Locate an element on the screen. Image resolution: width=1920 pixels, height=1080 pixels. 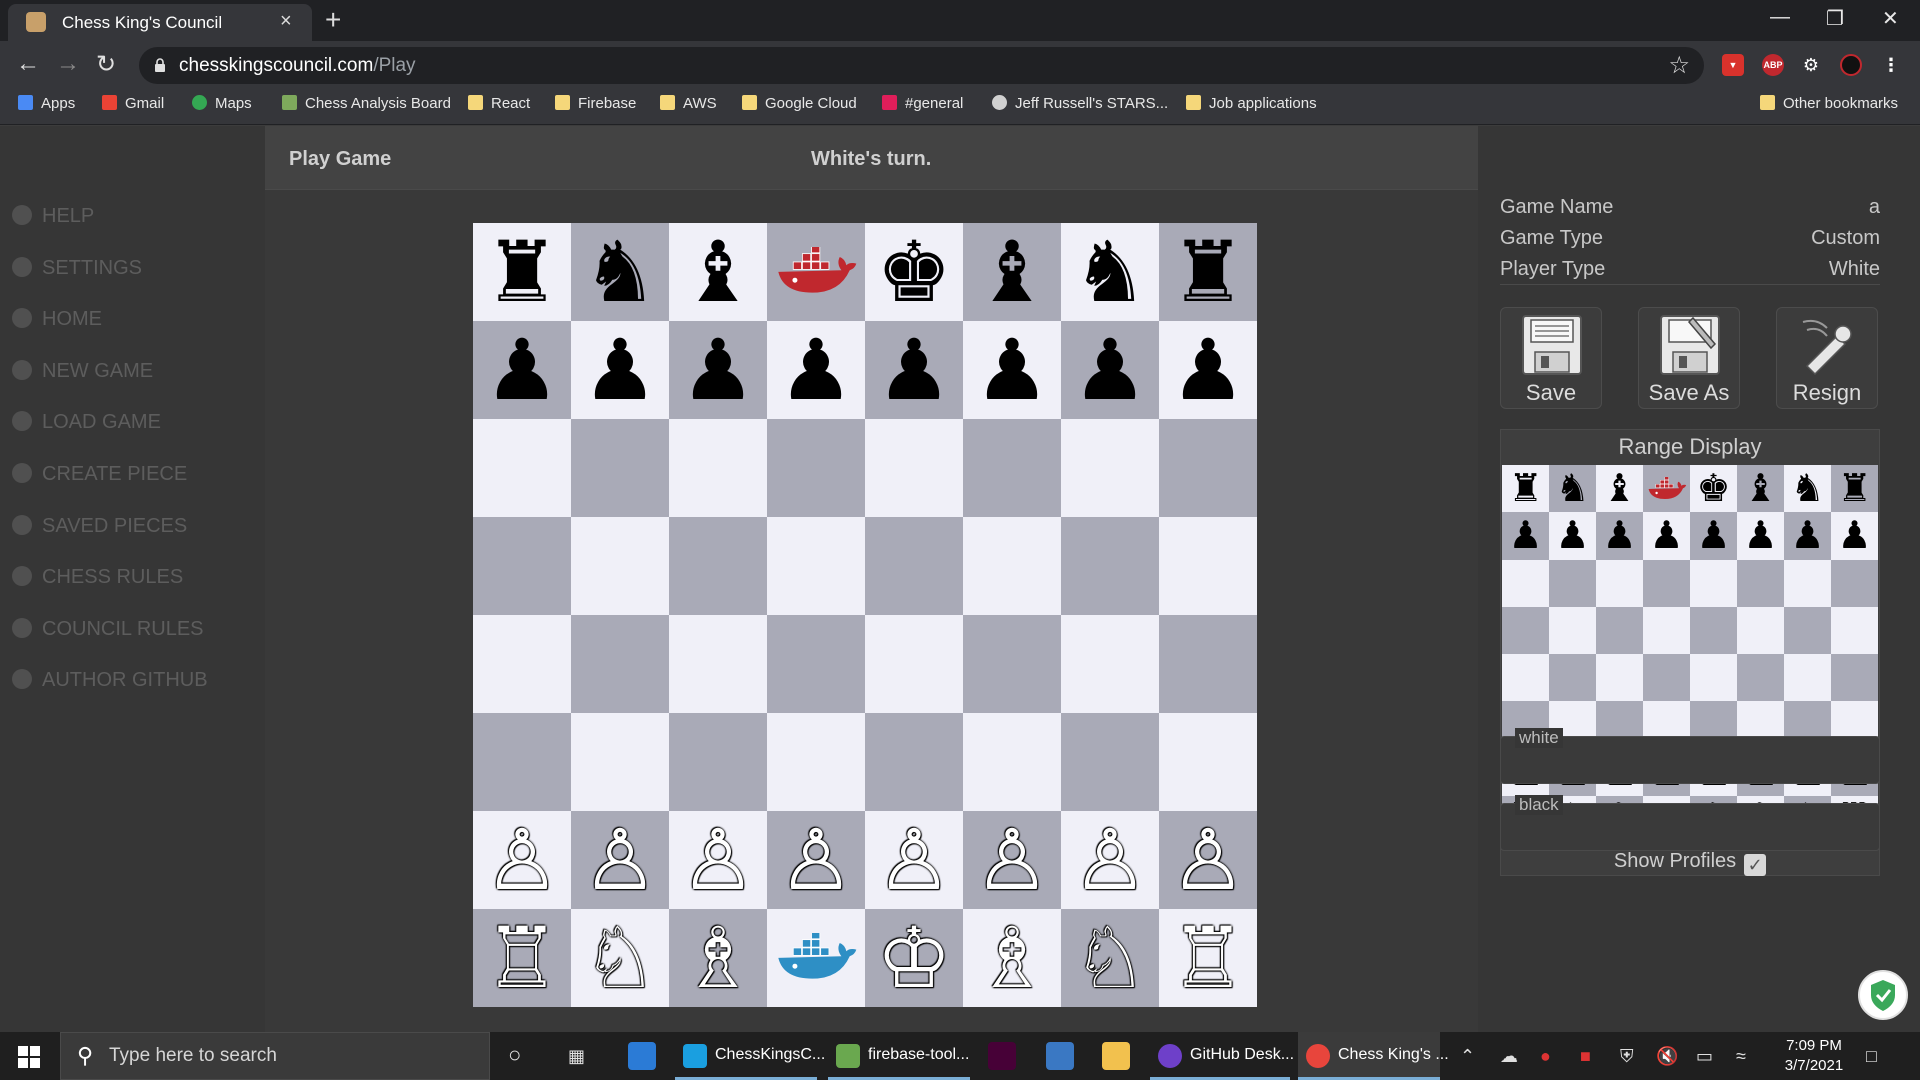
taskbar-search-box: ⚲ Type here to search is located at coordinates (275, 1056).